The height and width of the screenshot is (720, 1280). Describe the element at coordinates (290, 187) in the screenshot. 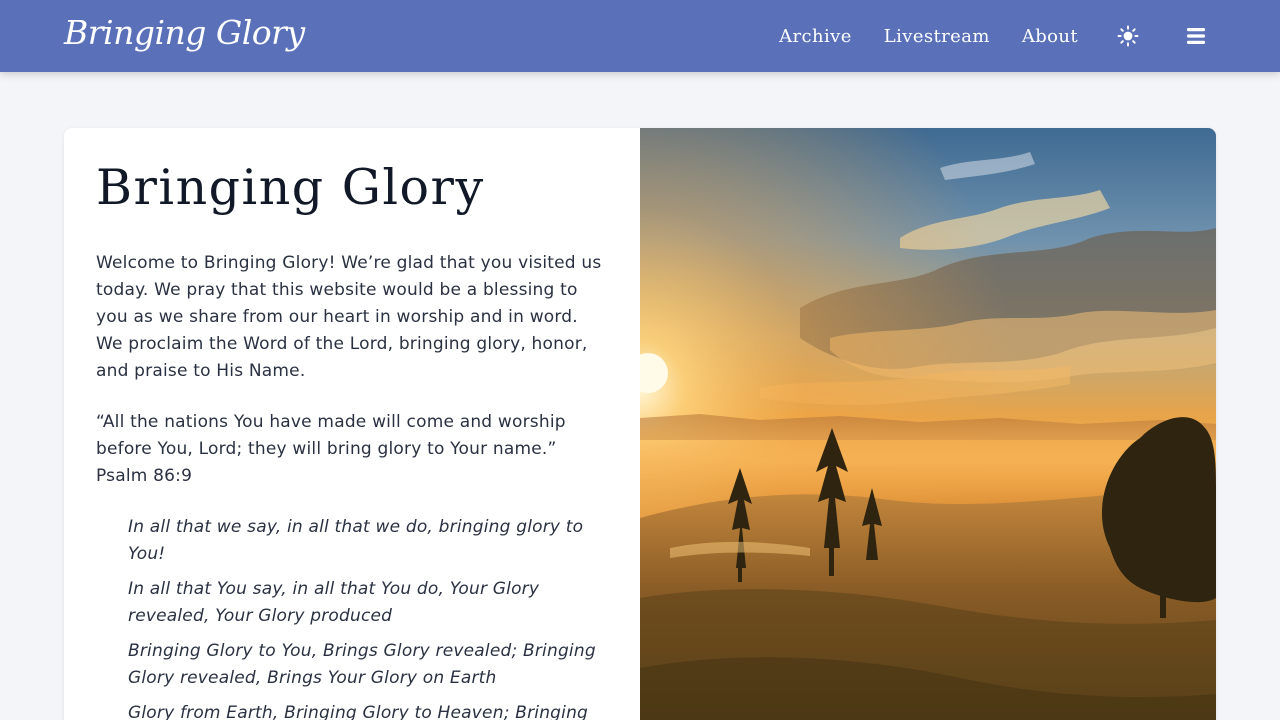

I see `page-title: Bringing Glory` at that location.